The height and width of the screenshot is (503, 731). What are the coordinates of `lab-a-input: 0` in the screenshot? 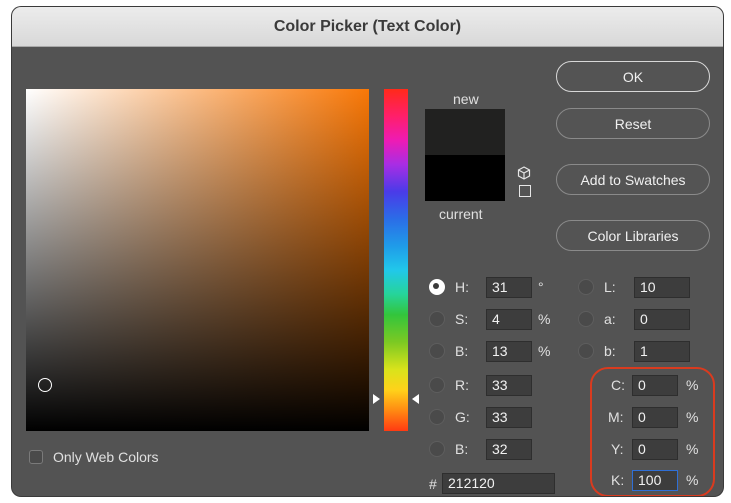 It's located at (662, 319).